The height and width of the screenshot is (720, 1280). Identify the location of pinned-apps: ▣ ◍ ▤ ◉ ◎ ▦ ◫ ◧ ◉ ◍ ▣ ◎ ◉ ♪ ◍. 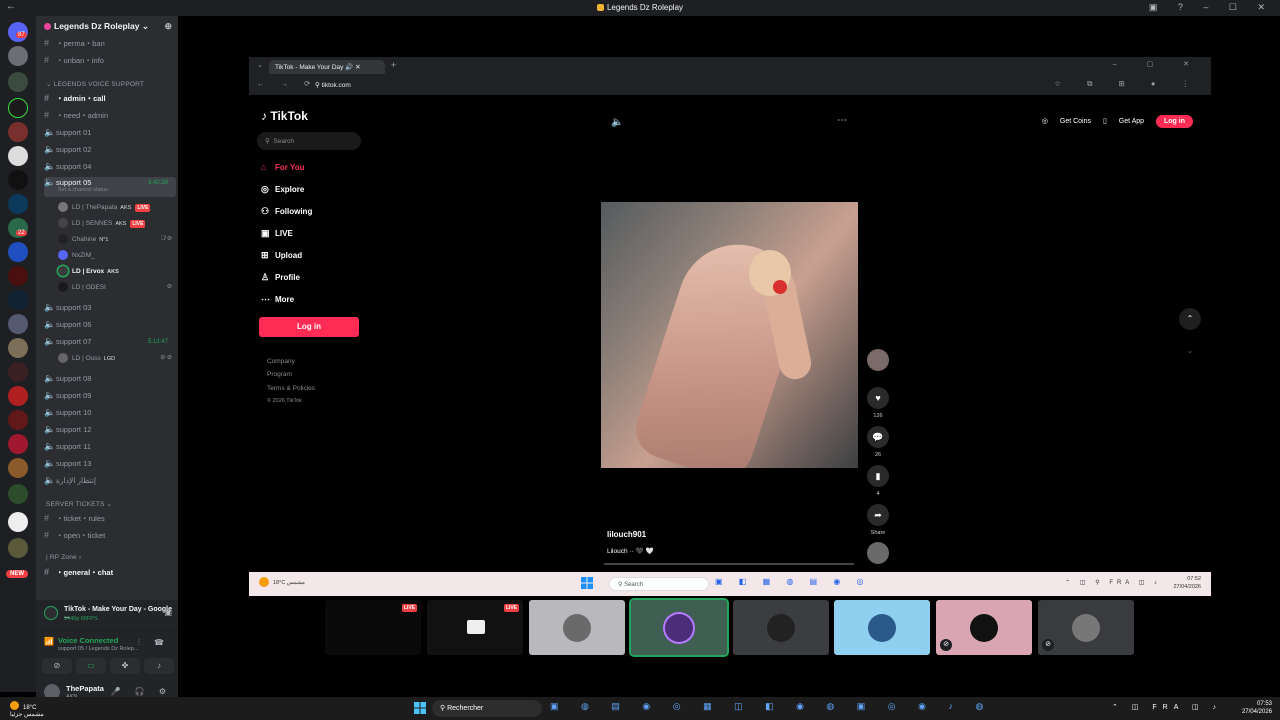
(771, 706).